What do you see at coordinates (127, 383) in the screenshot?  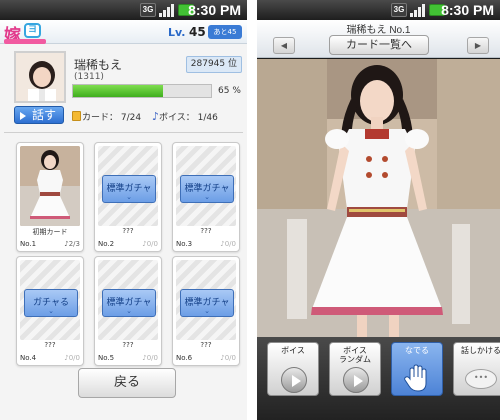 I see `back-button: 戻る` at bounding box center [127, 383].